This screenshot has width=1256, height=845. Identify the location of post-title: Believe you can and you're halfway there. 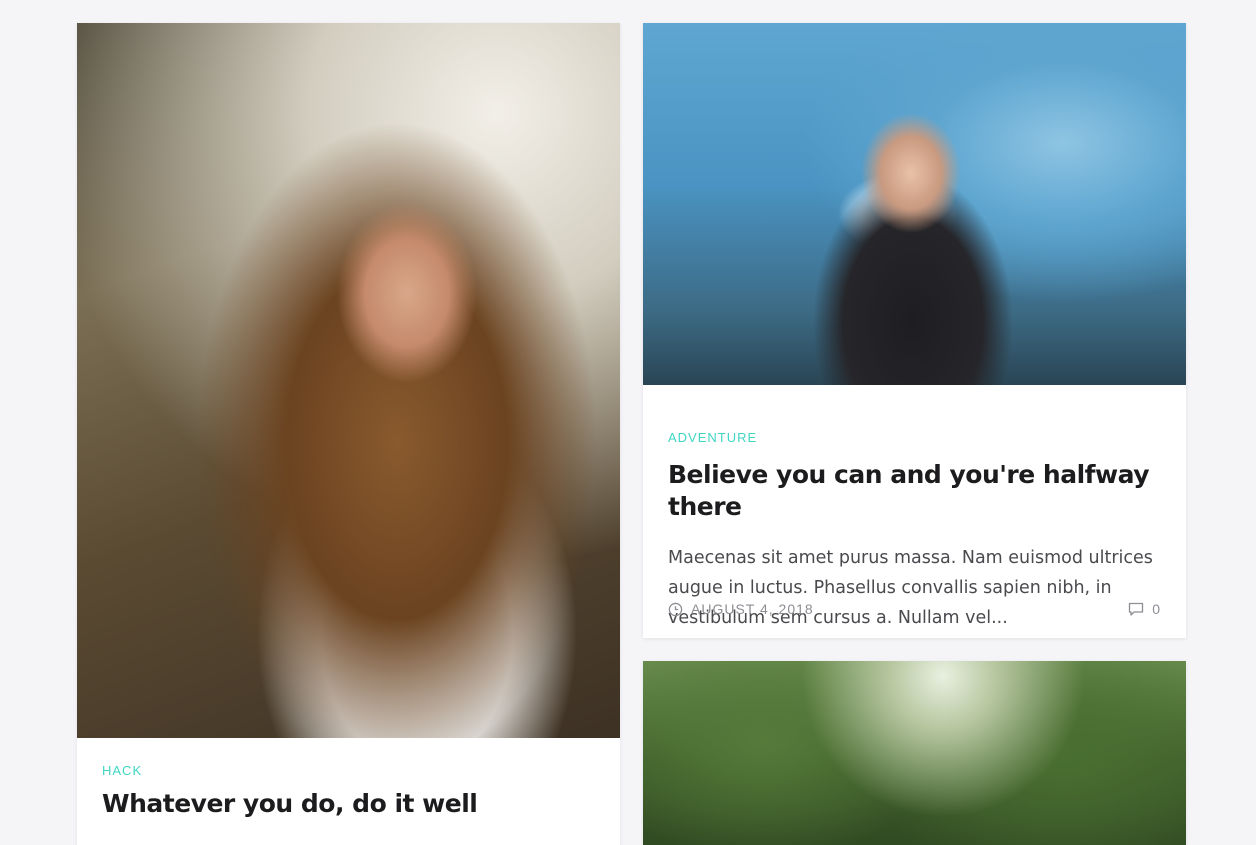
(914, 491).